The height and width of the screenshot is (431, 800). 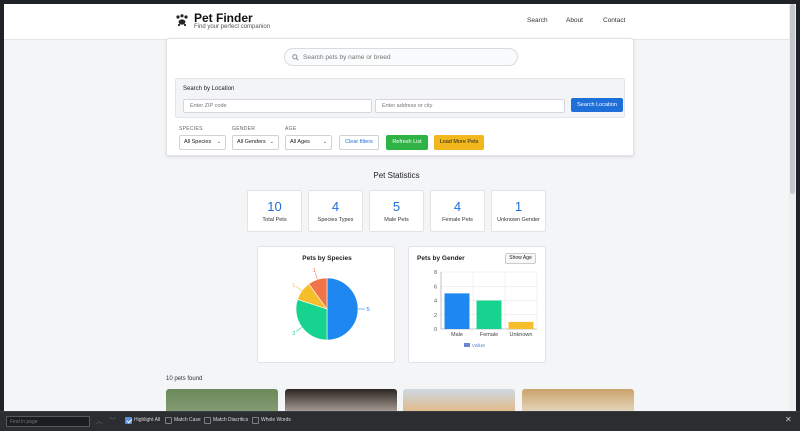 I want to click on stat-label: Female Pets, so click(x=457, y=220).